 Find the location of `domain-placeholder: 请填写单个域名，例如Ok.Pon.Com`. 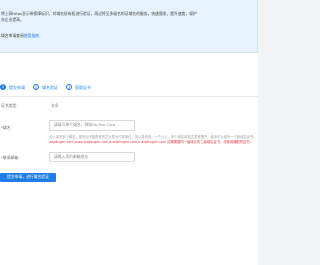

domain-placeholder: 请填写单个域名，例如Ok.Pon.Com is located at coordinates (85, 125).